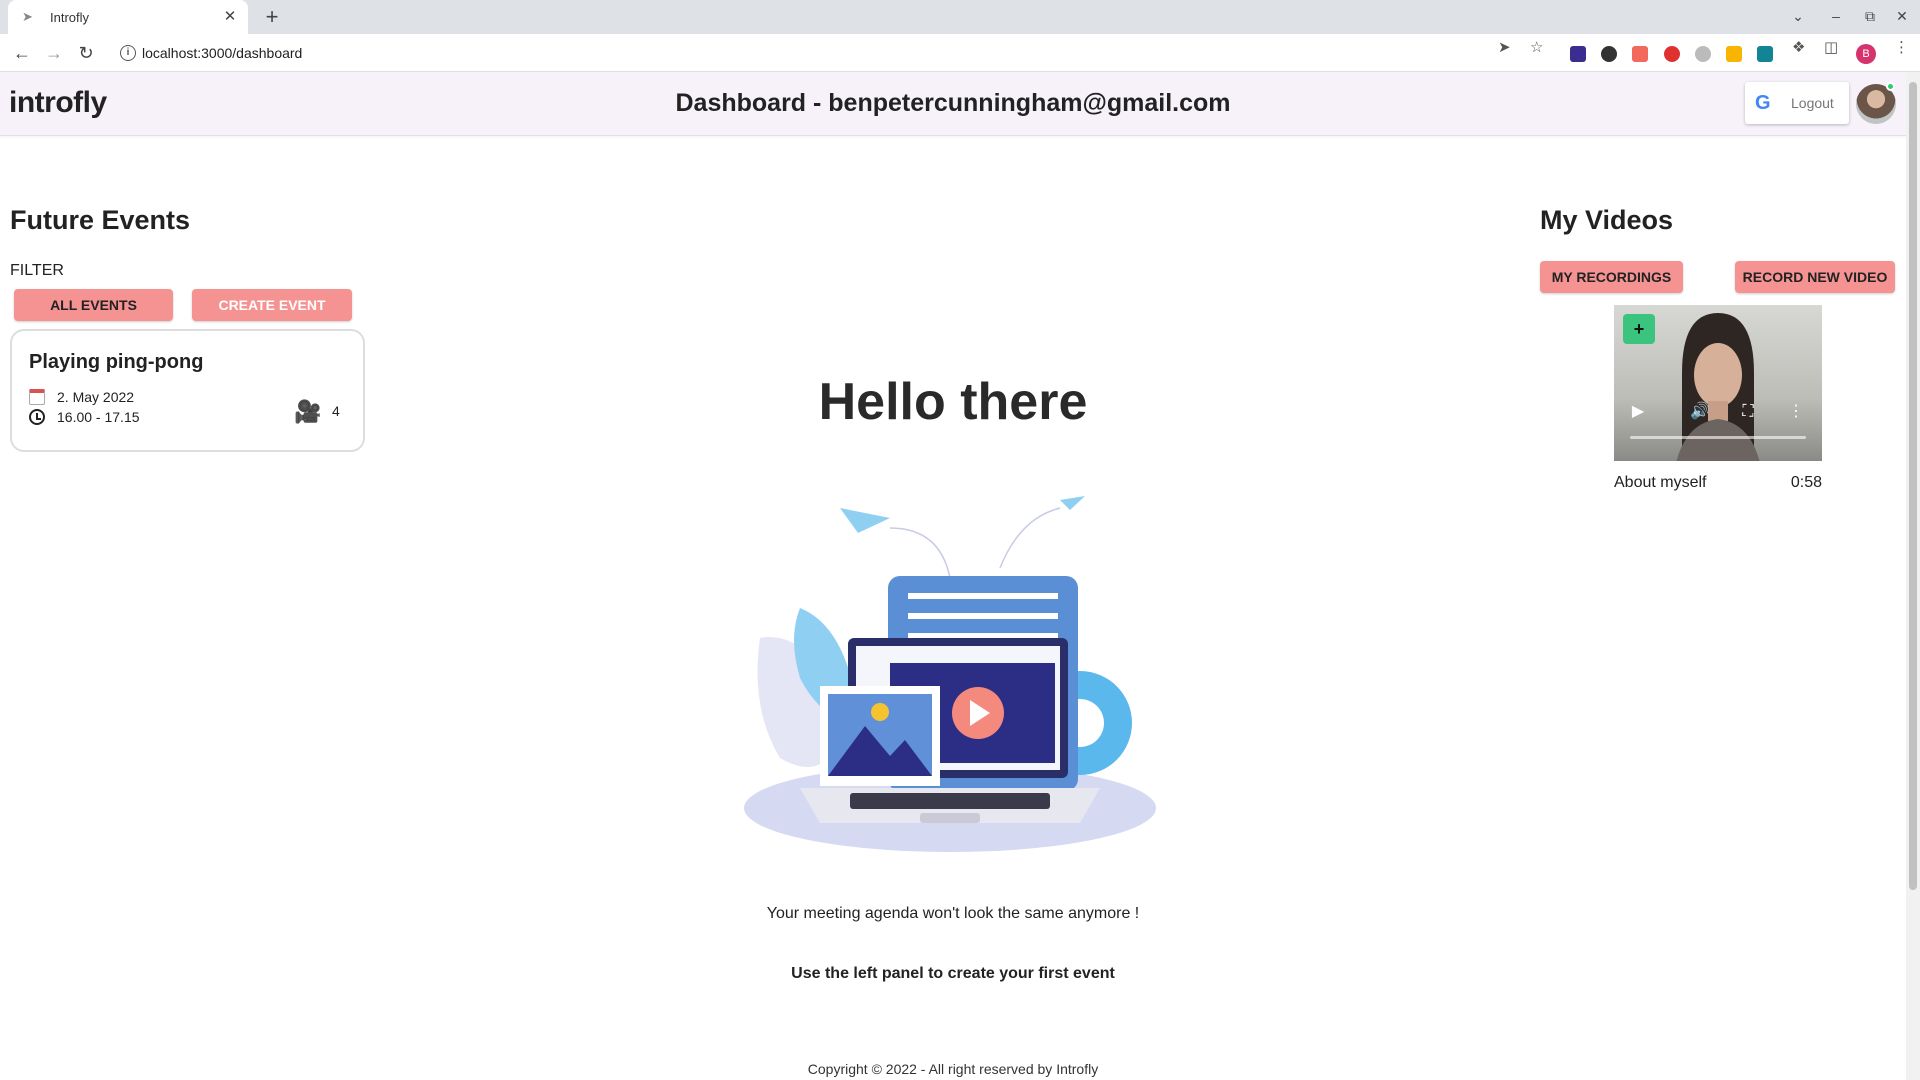  Describe the element at coordinates (128, 53) in the screenshot. I see `site-info-icon: i` at that location.